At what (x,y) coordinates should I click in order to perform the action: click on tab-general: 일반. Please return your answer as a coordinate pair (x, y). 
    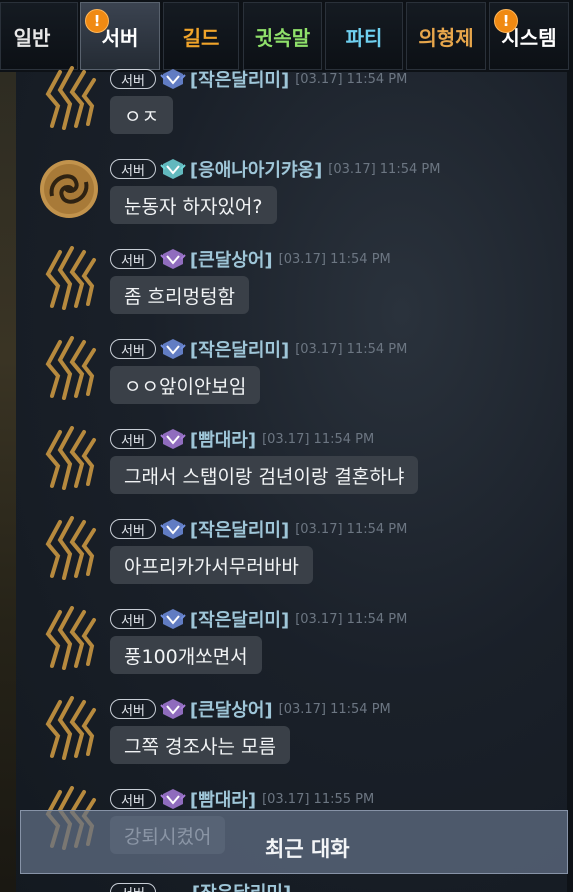
    Looking at the image, I should click on (39, 36).